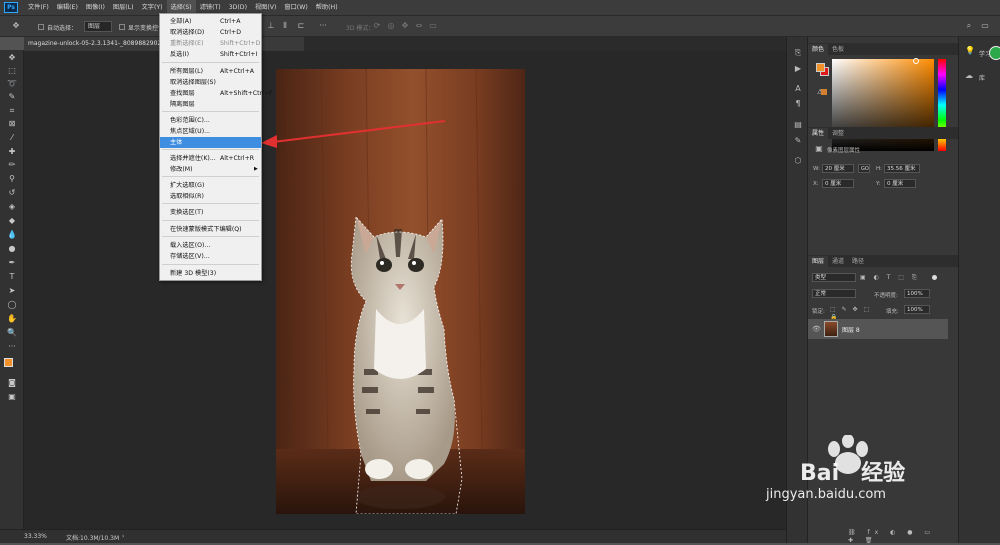 This screenshot has width=1000, height=545. Describe the element at coordinates (798, 53) in the screenshot. I see `history-icon: ⎘` at that location.